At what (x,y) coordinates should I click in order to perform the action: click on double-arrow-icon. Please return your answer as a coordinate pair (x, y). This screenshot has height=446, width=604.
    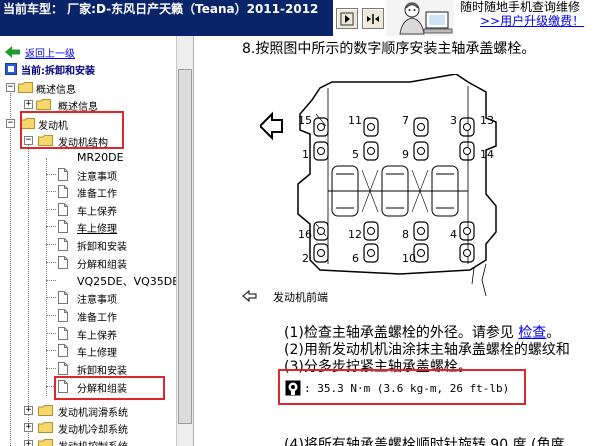
    Looking at the image, I should click on (373, 19).